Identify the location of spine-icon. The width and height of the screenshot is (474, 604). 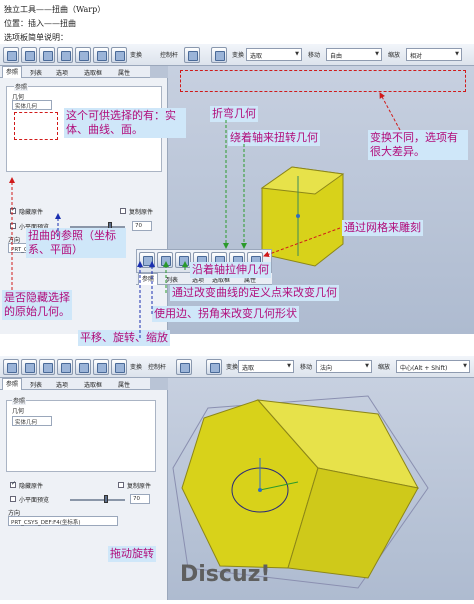
(47, 367).